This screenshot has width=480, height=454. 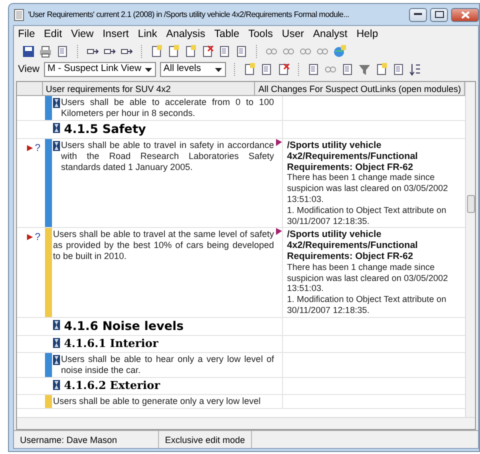 I want to click on menu-item: Tools, so click(x=260, y=34).